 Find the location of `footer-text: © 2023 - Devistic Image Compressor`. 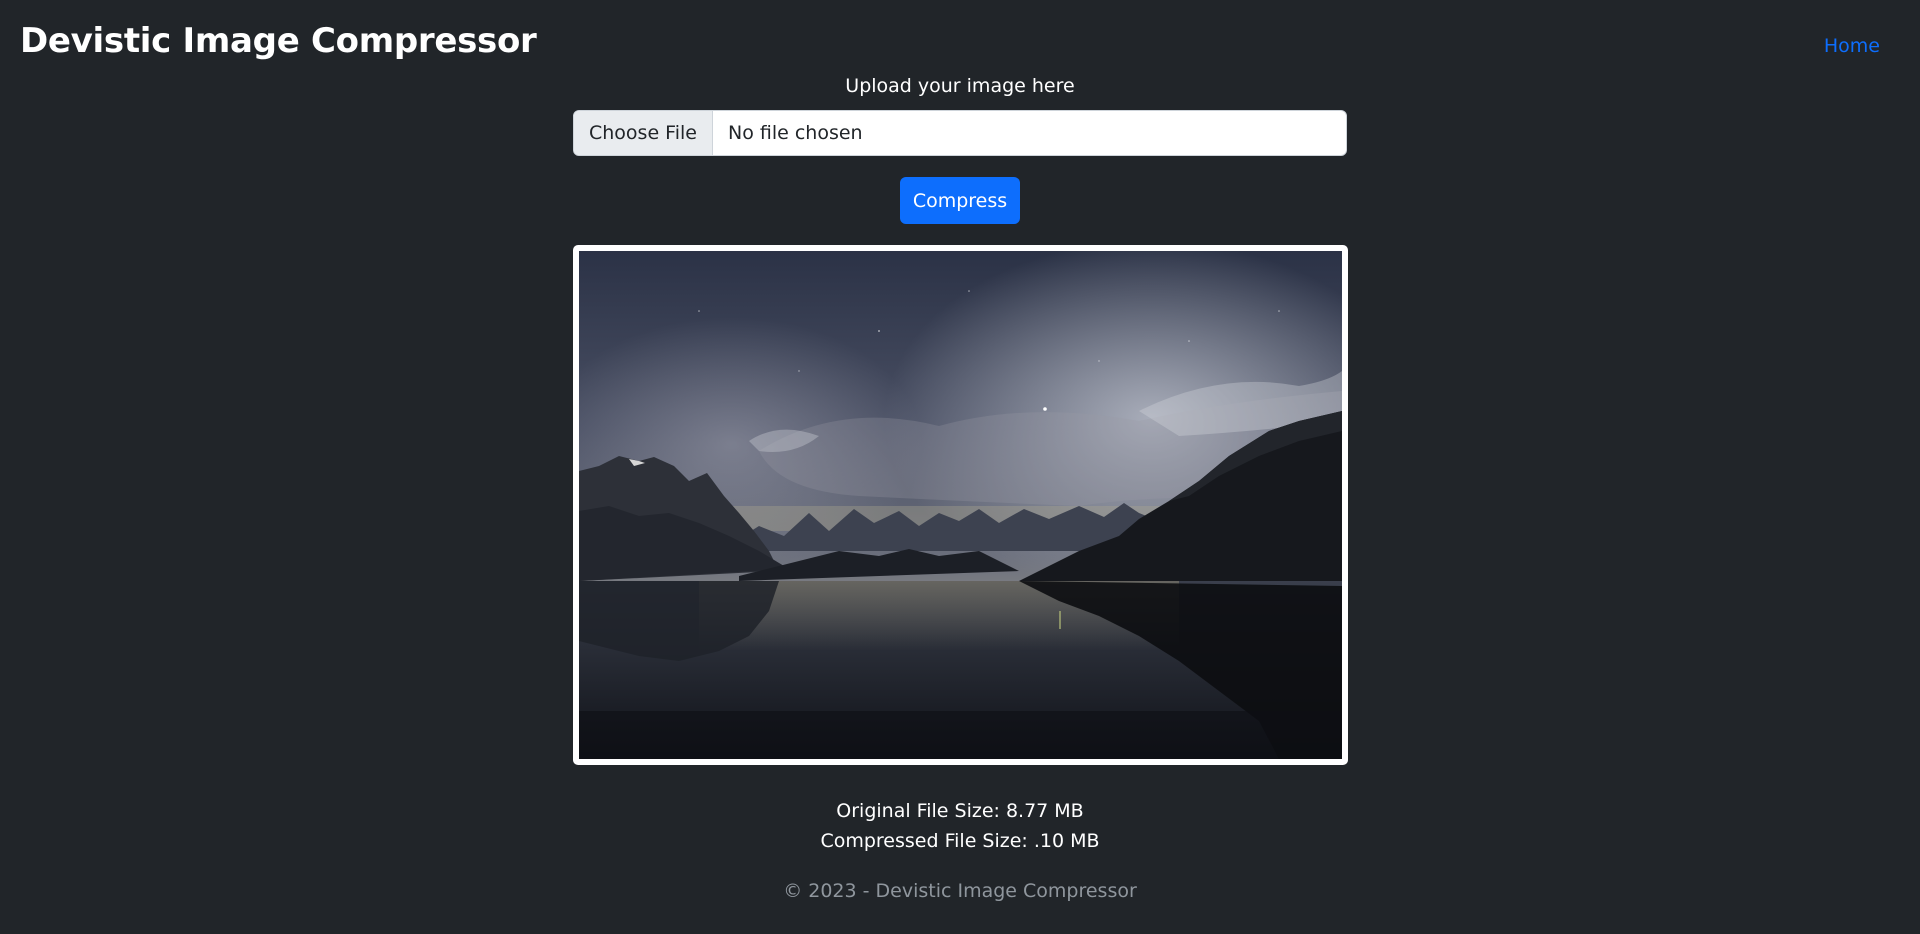

footer-text: © 2023 - Devistic Image Compressor is located at coordinates (960, 891).